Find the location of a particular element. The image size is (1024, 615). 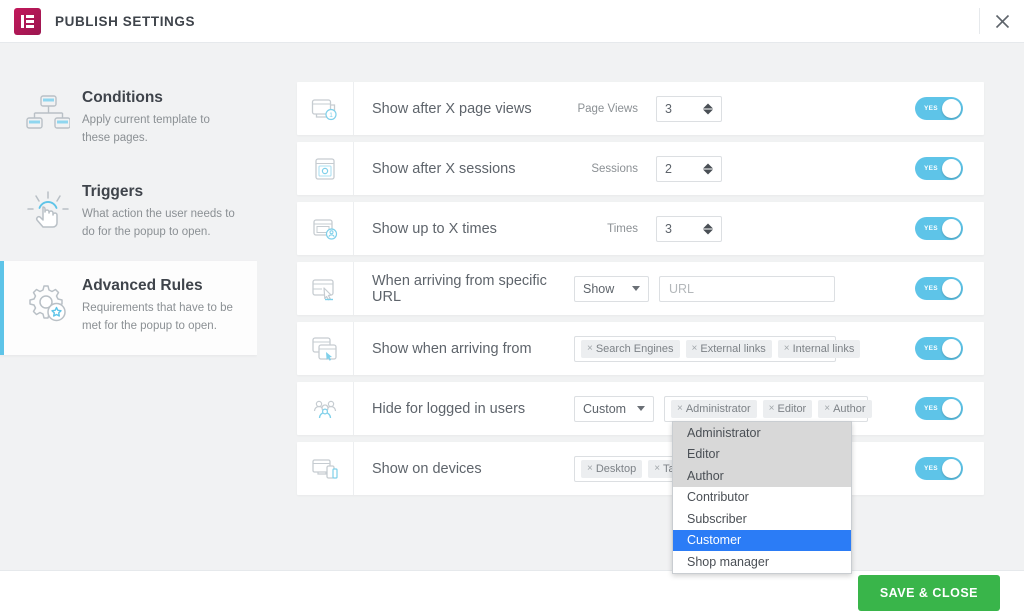

times-value: 3 is located at coordinates (668, 228).